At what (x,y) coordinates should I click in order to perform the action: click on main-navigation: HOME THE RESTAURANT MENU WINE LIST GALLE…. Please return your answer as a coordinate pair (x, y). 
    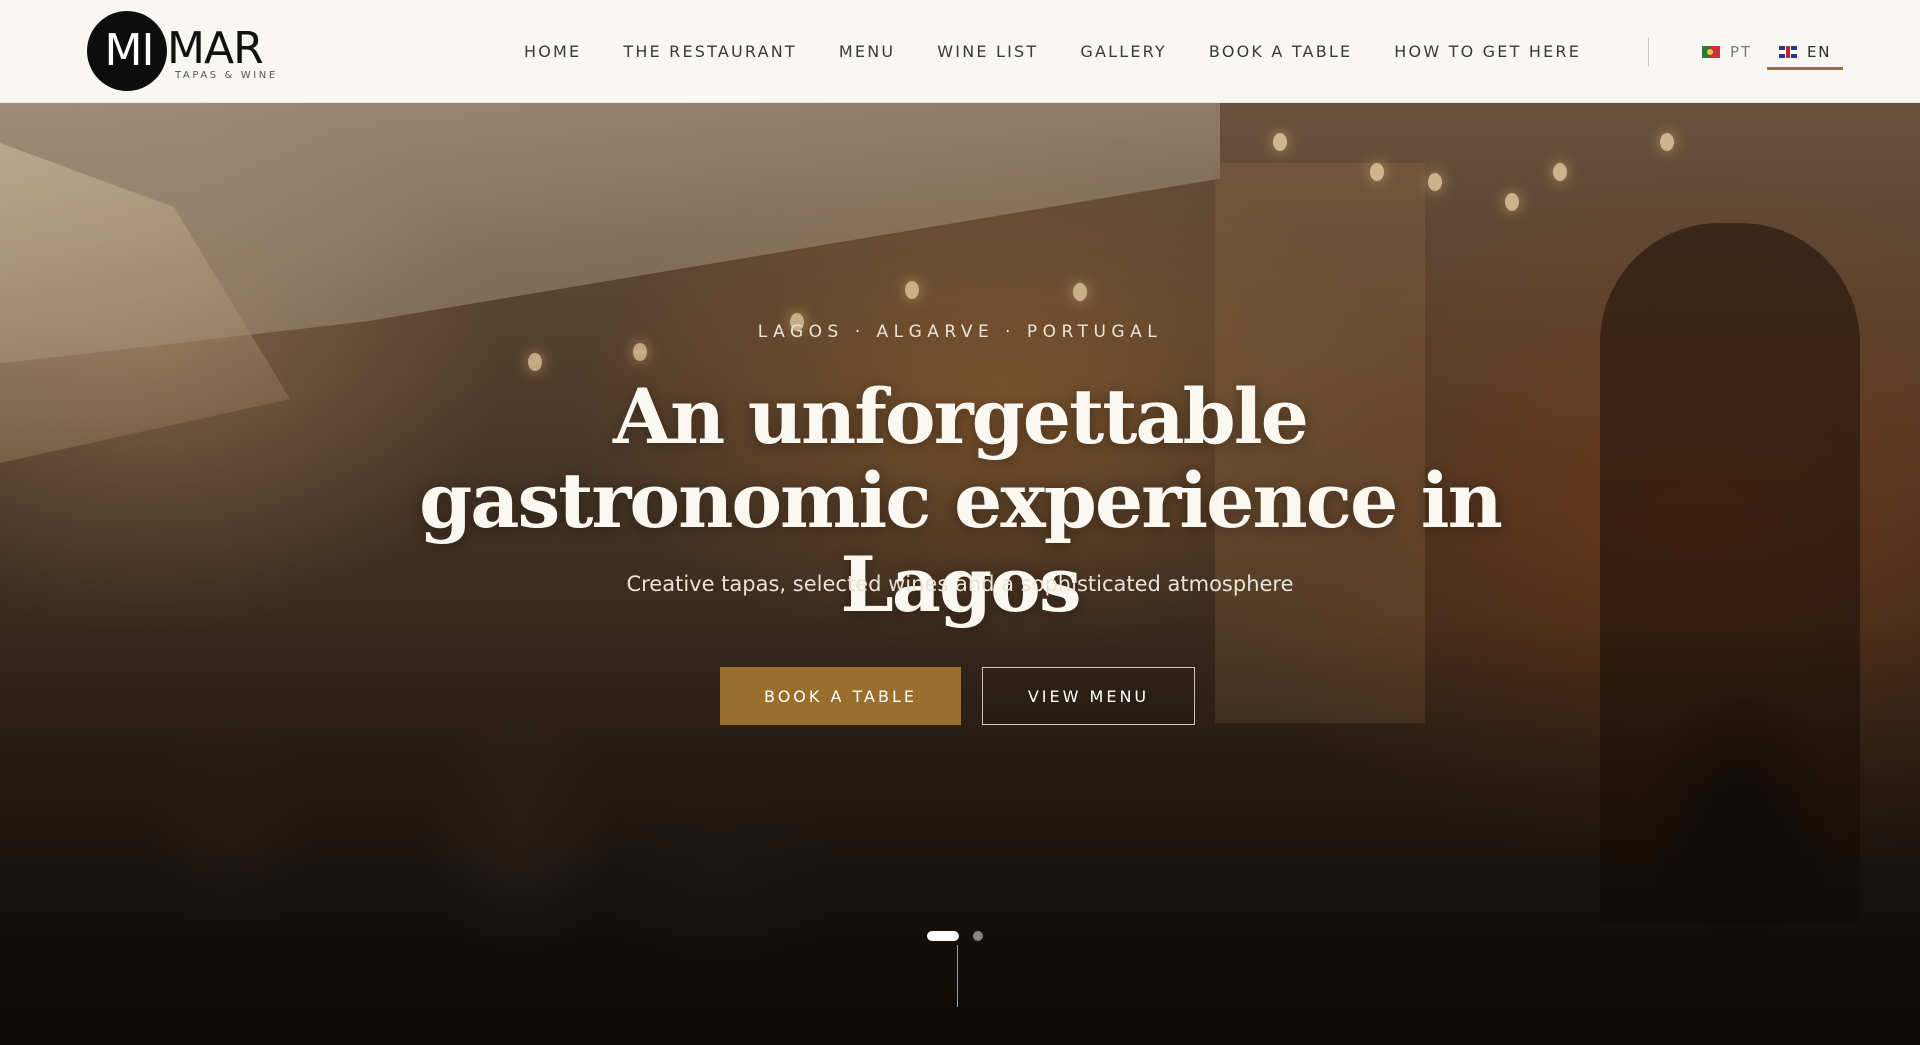
    Looking at the image, I should click on (1052, 51).